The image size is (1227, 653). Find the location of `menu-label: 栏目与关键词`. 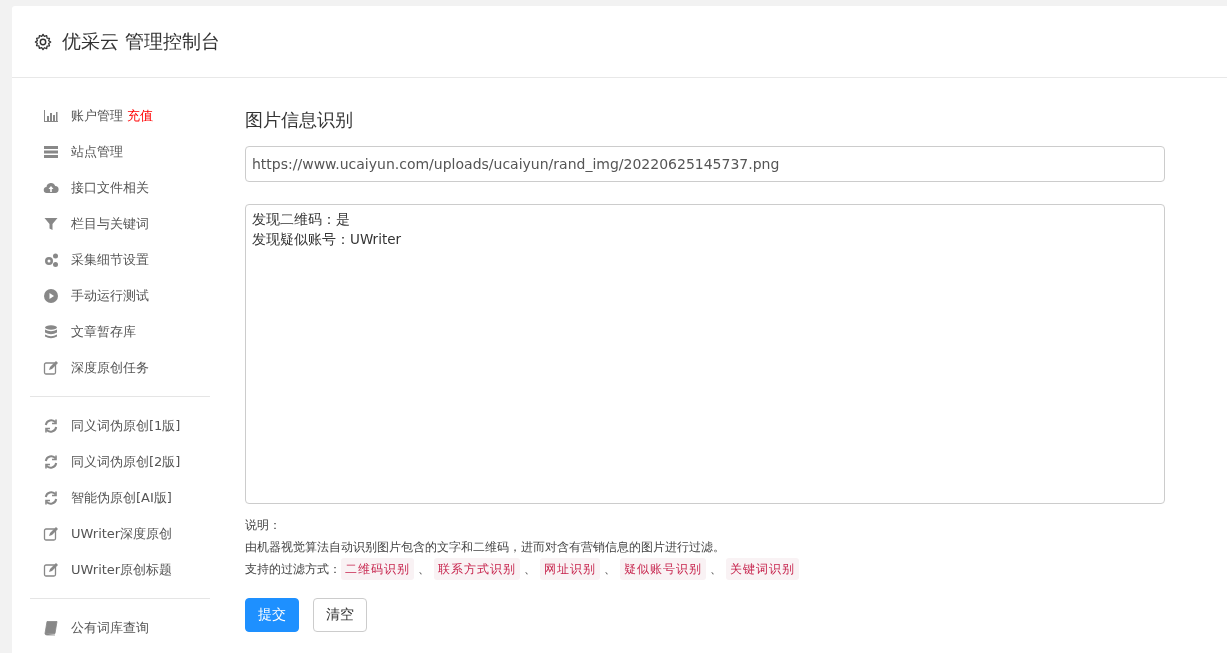

menu-label: 栏目与关键词 is located at coordinates (110, 224).